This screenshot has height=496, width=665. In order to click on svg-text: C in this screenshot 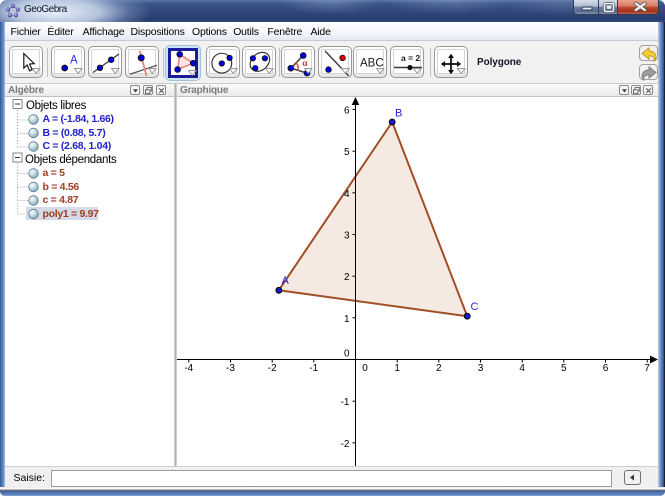, I will do `click(475, 307)`.